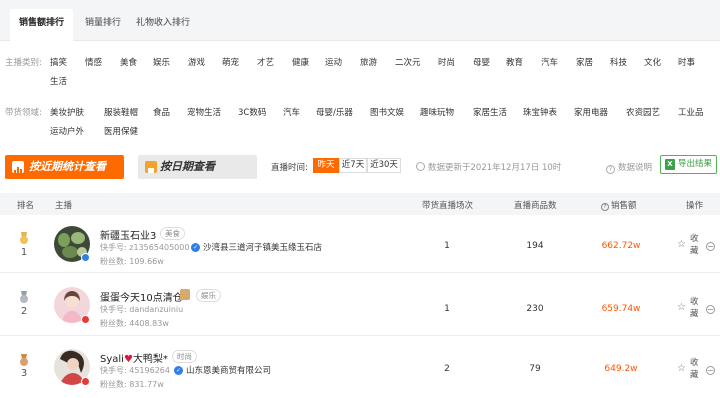  What do you see at coordinates (490, 112) in the screenshot?
I see `goods-category-chip: 家居生活` at bounding box center [490, 112].